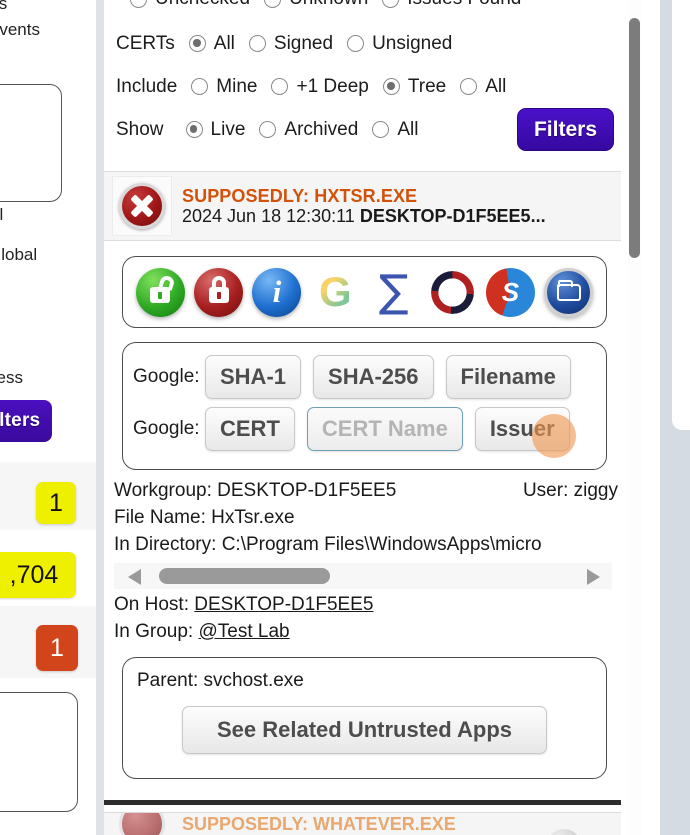 The height and width of the screenshot is (835, 690). Describe the element at coordinates (593, 577) in the screenshot. I see `scroll-right-arrow-icon` at that location.